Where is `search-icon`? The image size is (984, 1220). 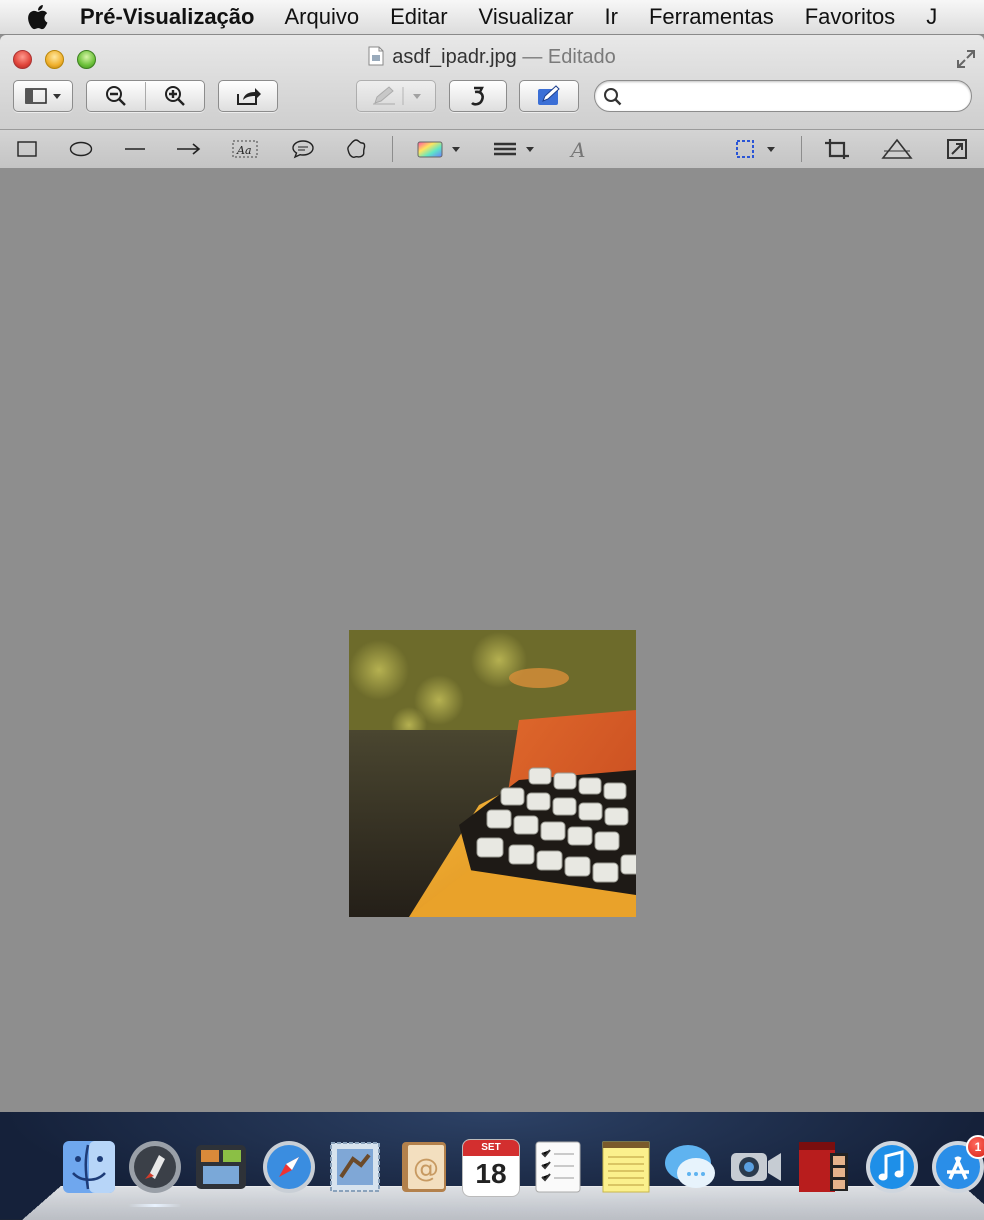 search-icon is located at coordinates (613, 97).